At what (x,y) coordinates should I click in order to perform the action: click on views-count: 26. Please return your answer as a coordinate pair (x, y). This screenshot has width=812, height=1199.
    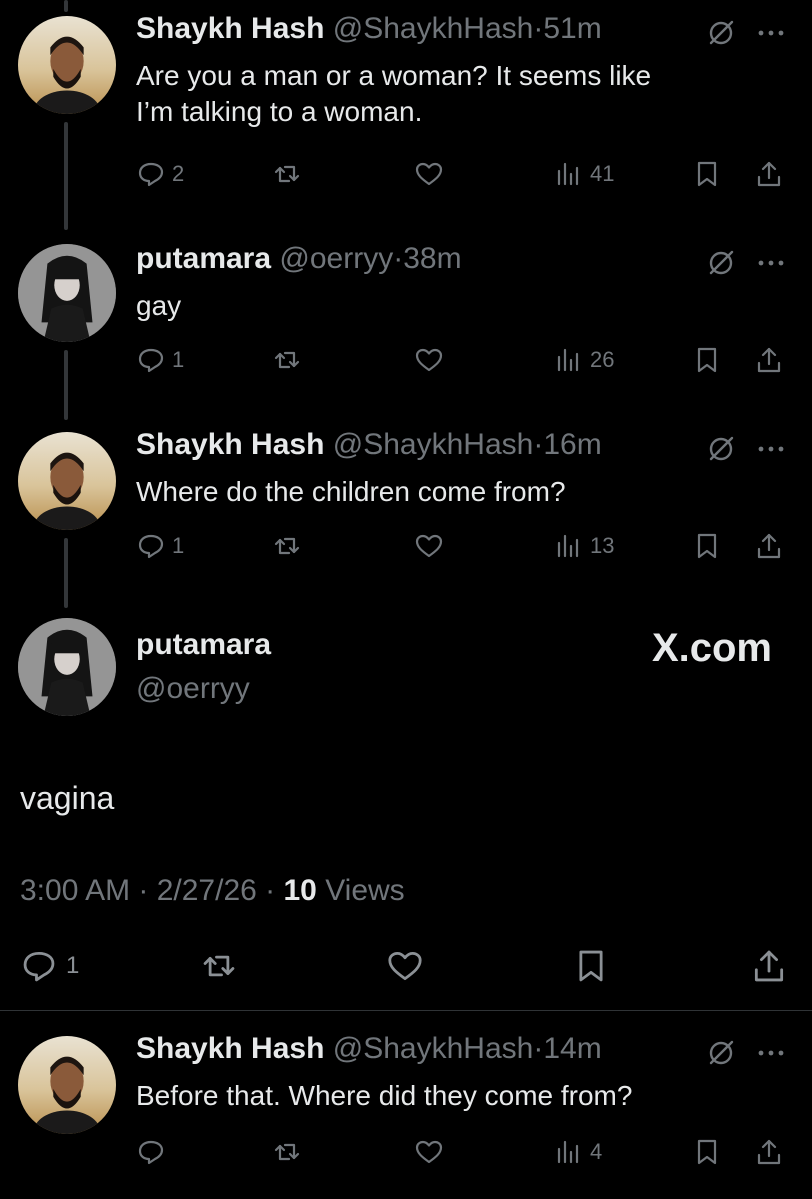
    Looking at the image, I should click on (602, 359).